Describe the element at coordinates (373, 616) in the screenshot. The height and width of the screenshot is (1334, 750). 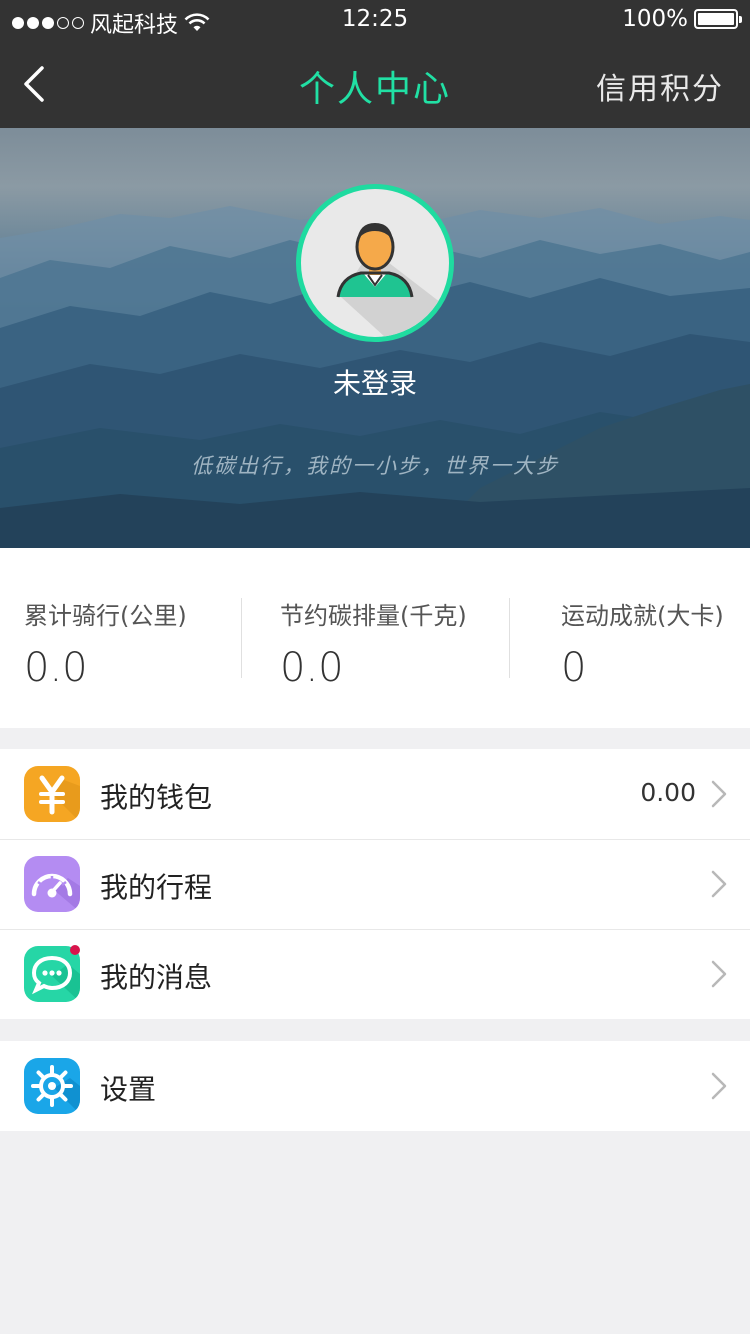
I see `stat-label: 节约碳排量(千克)` at that location.